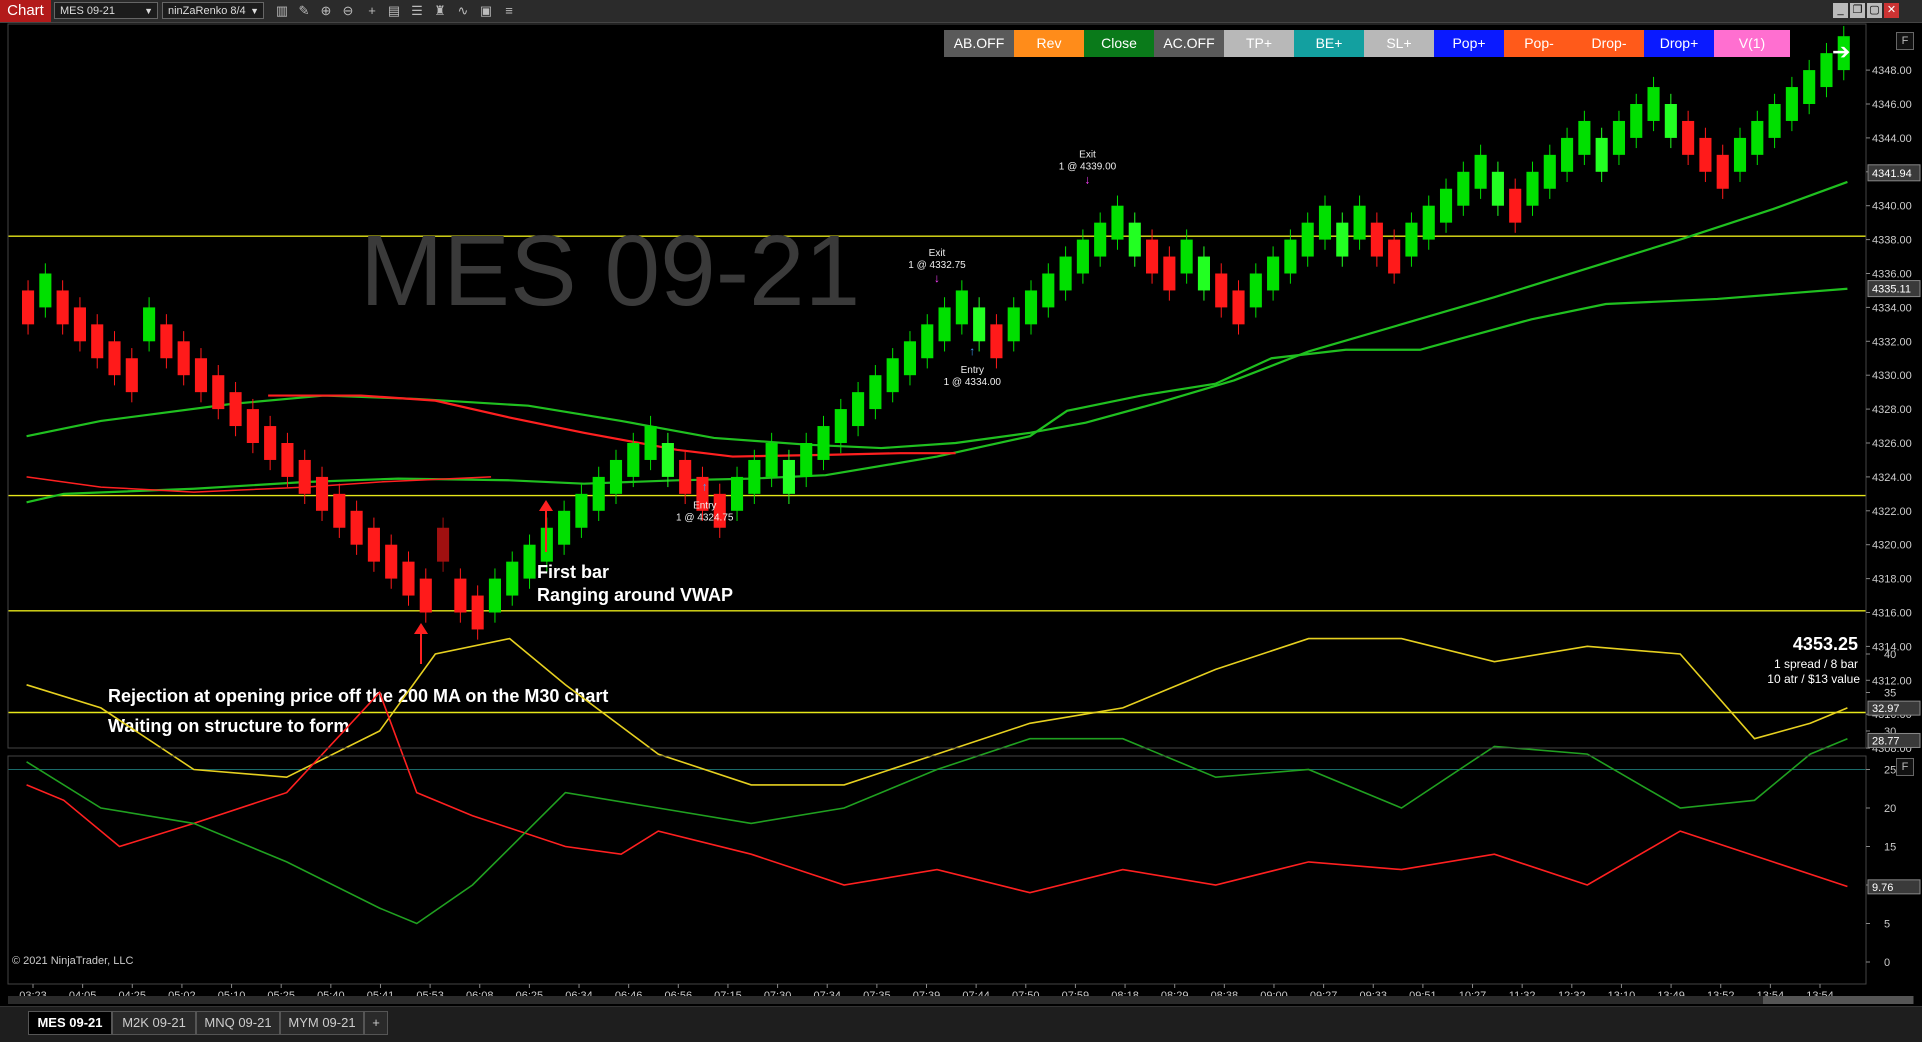 Image resolution: width=1922 pixels, height=1042 pixels. I want to click on control-drop--button: Drop-, so click(1609, 43).